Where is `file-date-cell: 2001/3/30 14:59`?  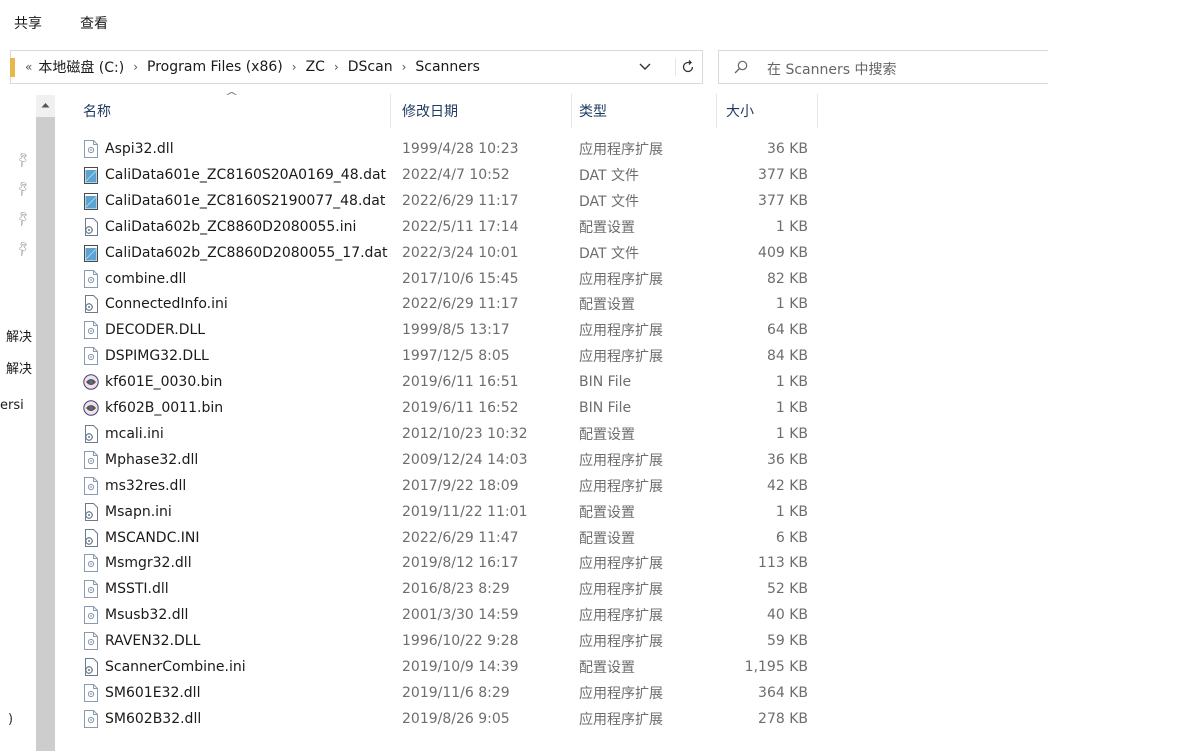 file-date-cell: 2001/3/30 14:59 is located at coordinates (460, 615).